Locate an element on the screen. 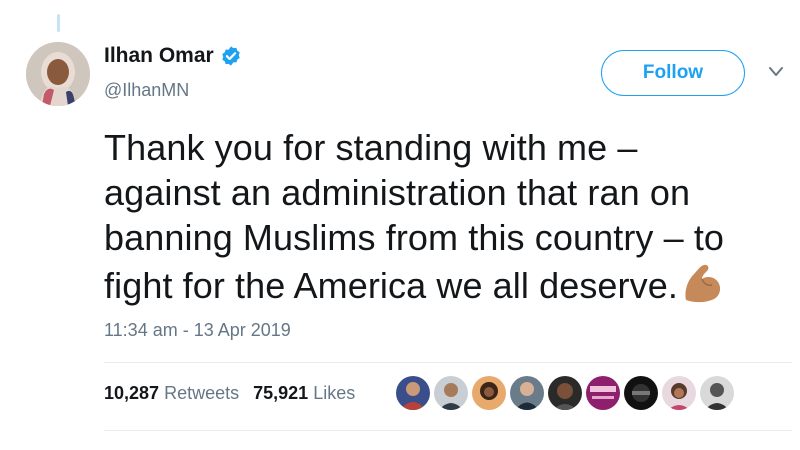 This screenshot has width=800, height=450. follow-button: Follow is located at coordinates (673, 73).